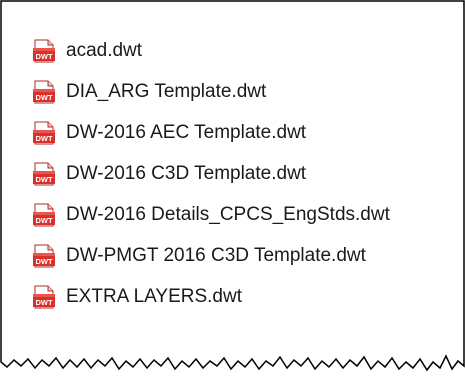 The height and width of the screenshot is (385, 465). What do you see at coordinates (216, 255) in the screenshot?
I see `file-name: DW-PMGT 2016 C3D Template.dwt` at bounding box center [216, 255].